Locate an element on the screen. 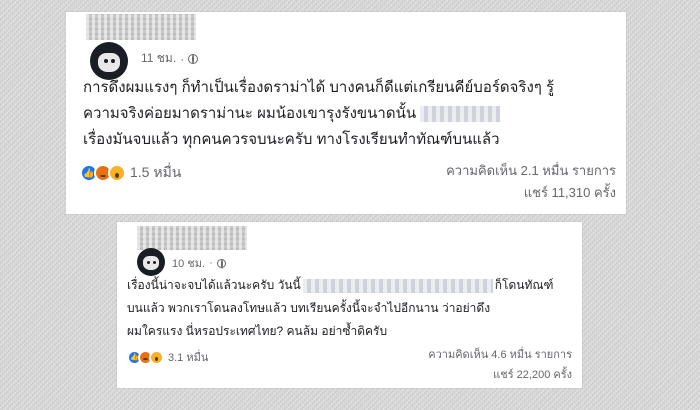  share-count: แชร์ 22,200 ครั้ง is located at coordinates (500, 375).